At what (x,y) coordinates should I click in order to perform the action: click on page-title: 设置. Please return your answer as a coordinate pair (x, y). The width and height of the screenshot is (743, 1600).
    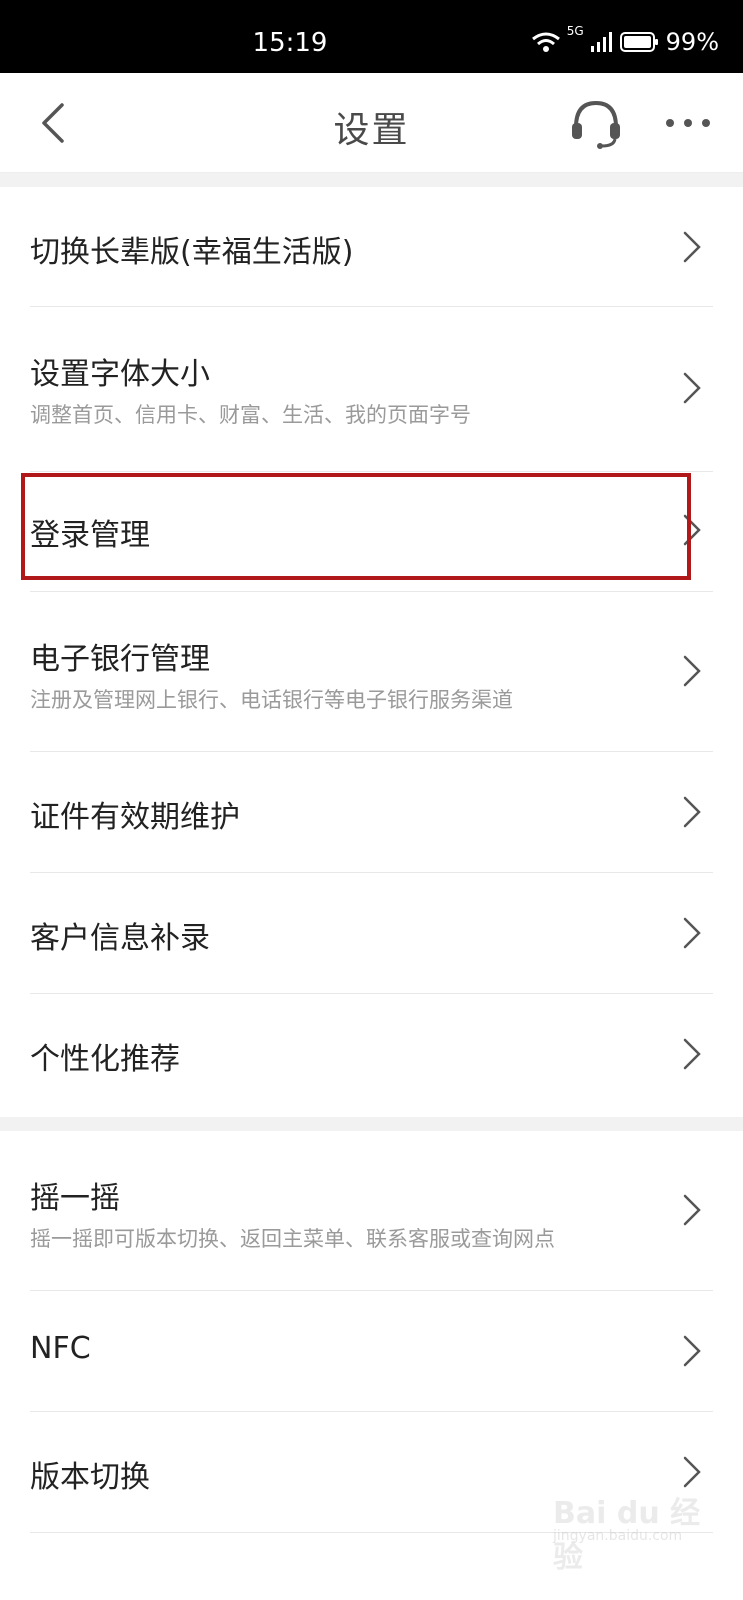
    Looking at the image, I should click on (371, 130).